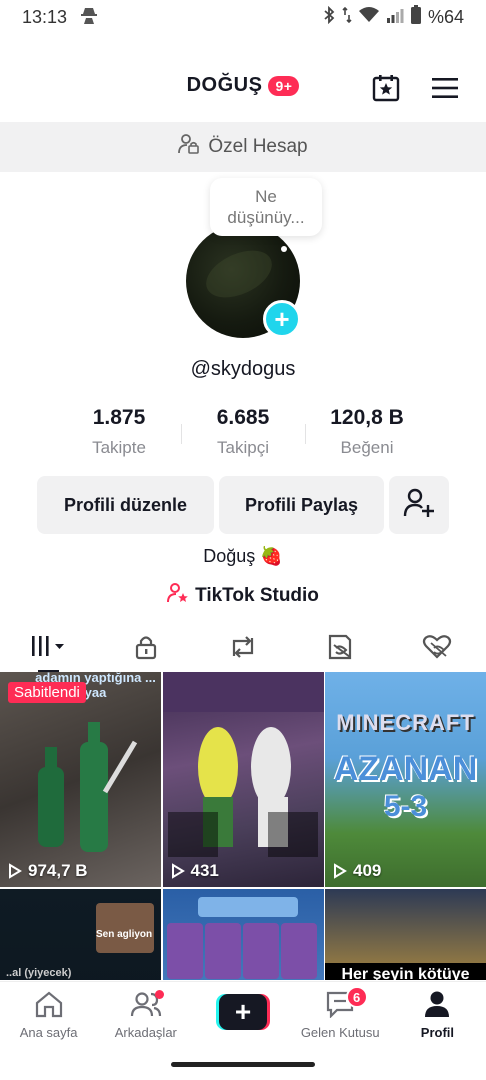  I want to click on signal-icon, so click(395, 17).